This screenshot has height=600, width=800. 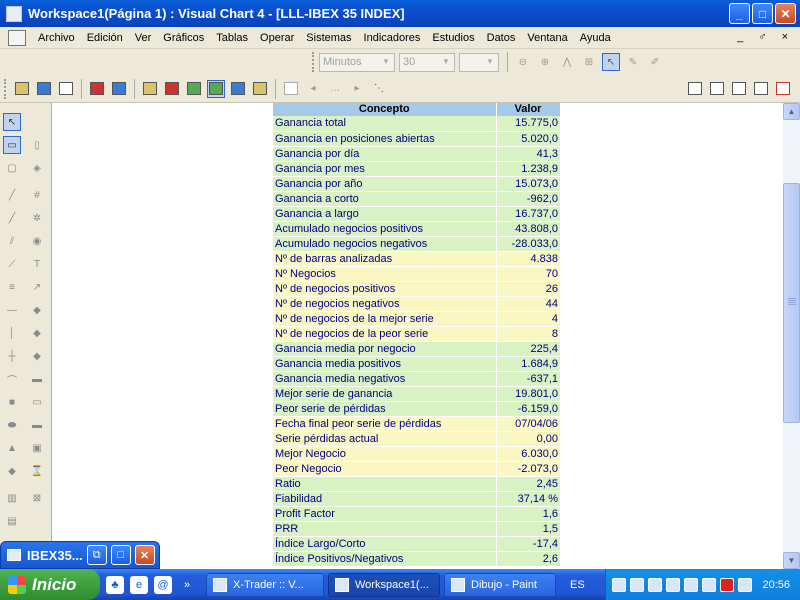 I want to click on square-icon: ■, so click(x=12, y=402).